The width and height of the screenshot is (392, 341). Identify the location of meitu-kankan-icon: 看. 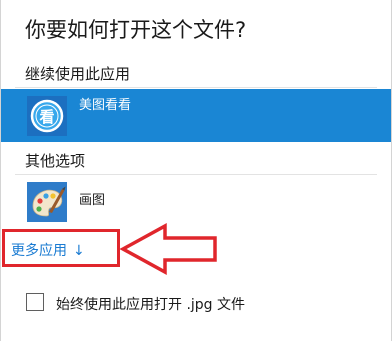
(47, 116).